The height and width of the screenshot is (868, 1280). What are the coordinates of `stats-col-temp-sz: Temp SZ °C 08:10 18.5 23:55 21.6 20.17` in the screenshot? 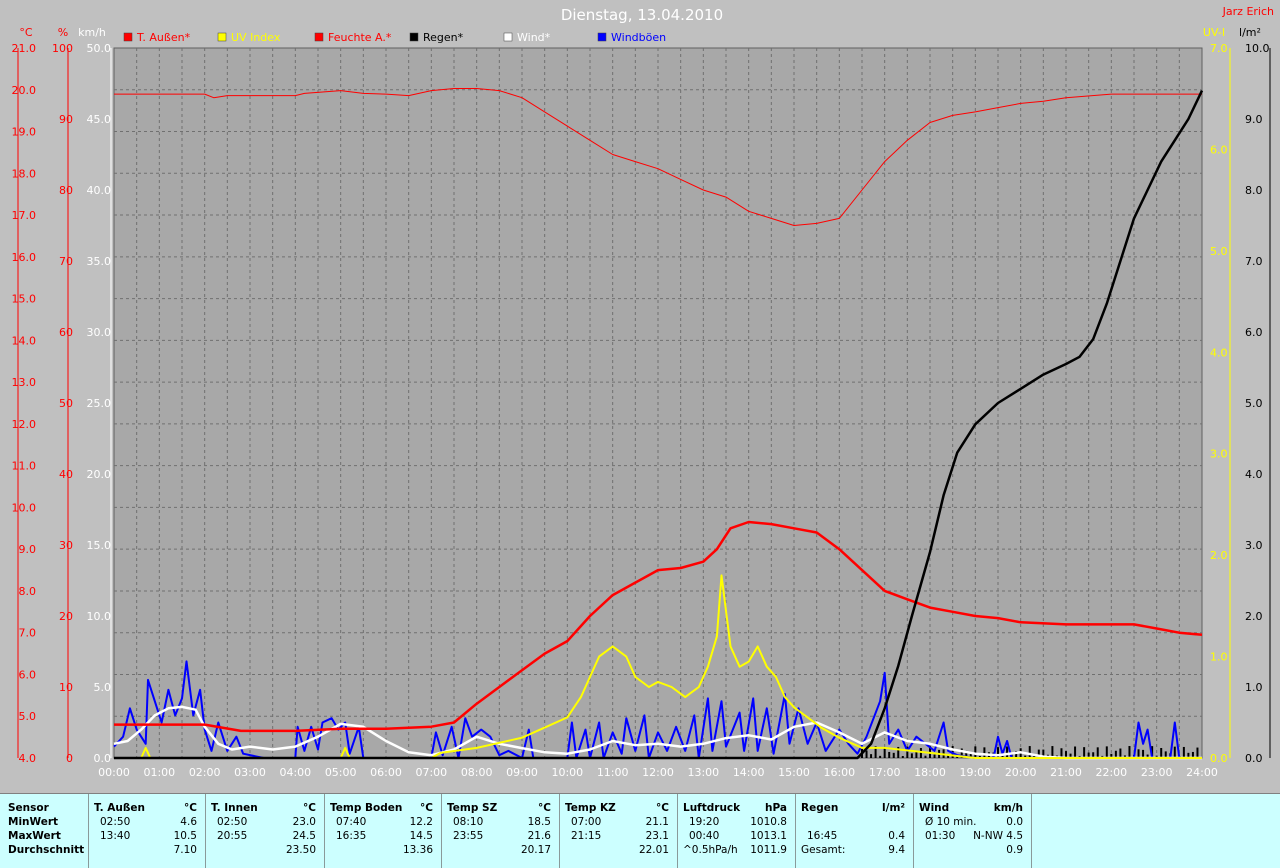 It's located at (500, 831).